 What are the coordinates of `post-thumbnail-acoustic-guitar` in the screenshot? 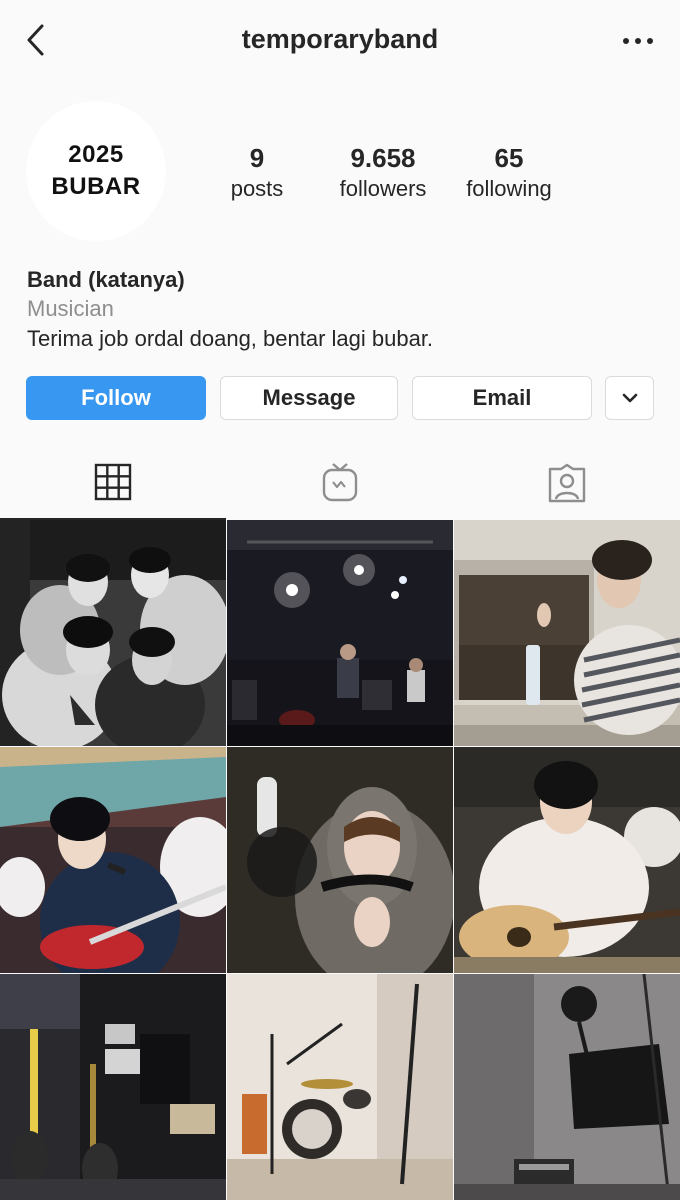 It's located at (567, 860).